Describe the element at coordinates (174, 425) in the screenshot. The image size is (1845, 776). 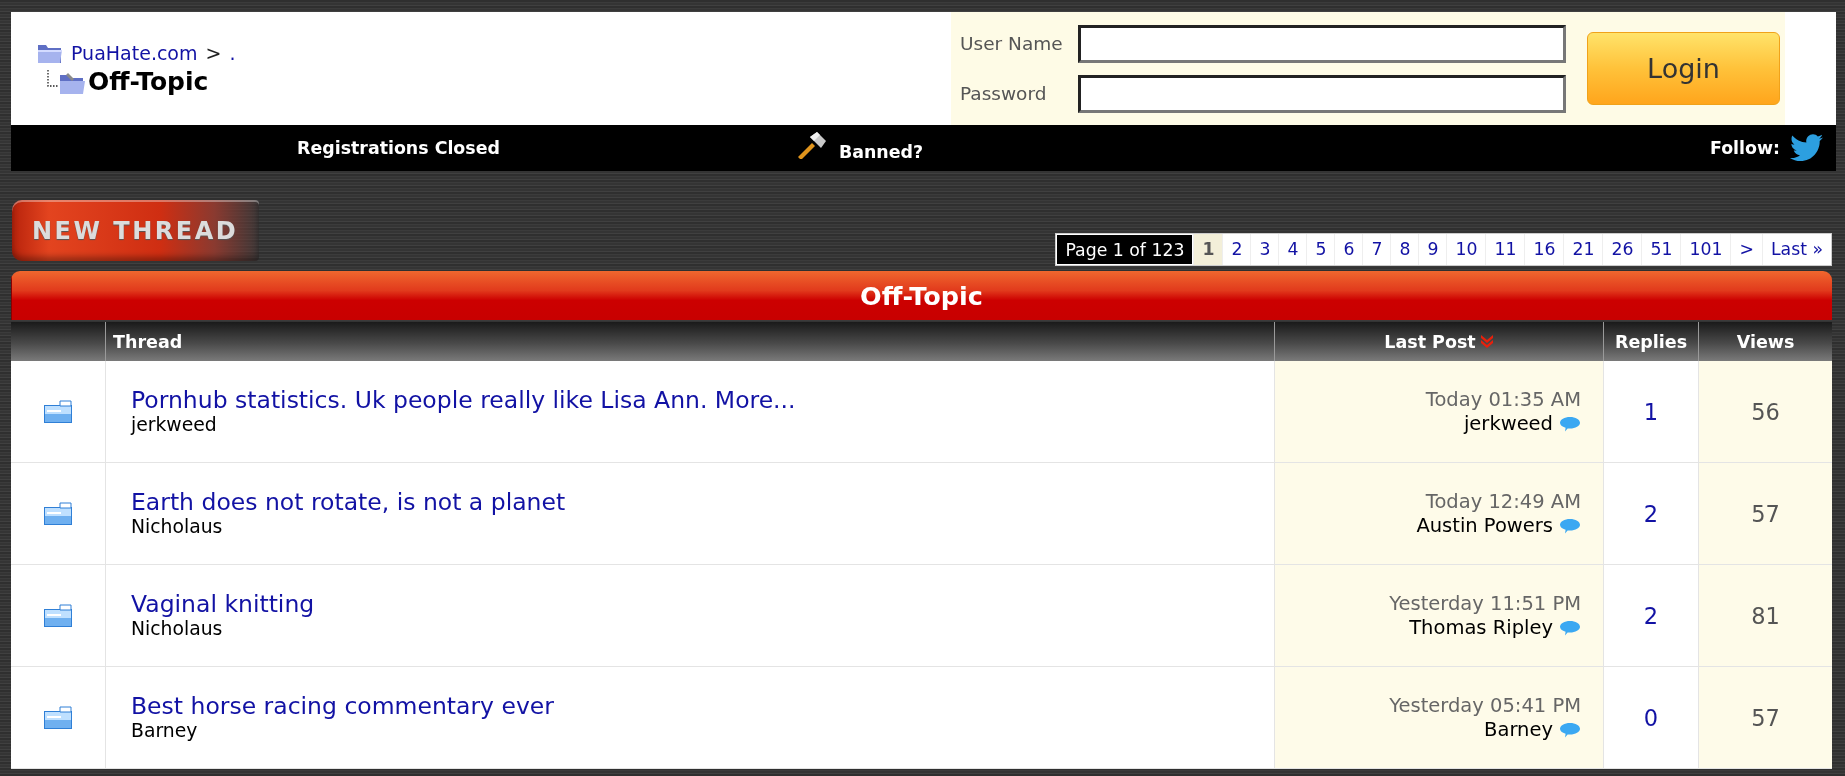
I see `thread-author-link: jerkweed` at that location.